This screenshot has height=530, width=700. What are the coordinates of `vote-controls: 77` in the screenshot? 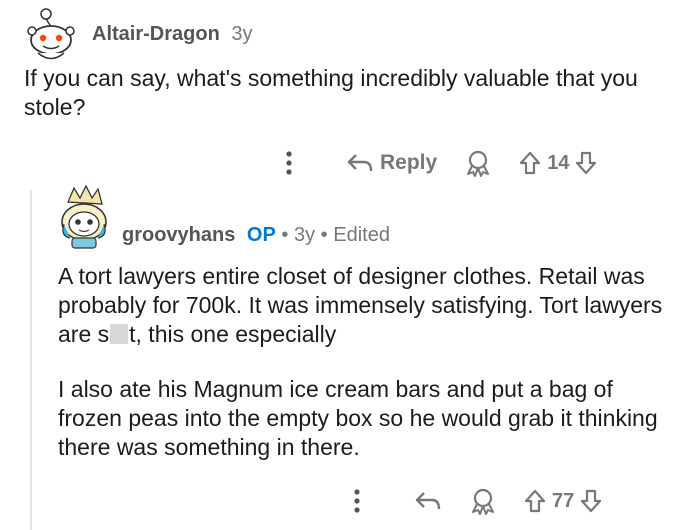 It's located at (563, 501).